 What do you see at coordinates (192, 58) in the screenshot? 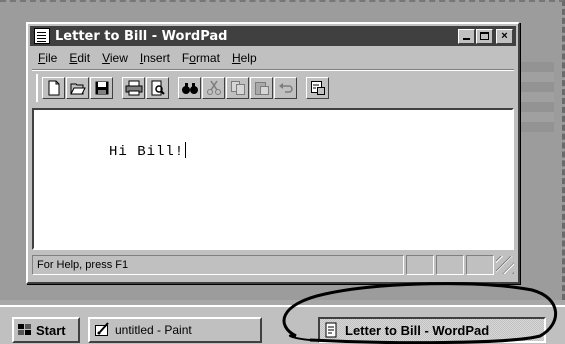
I see `menu-format-accel: o` at bounding box center [192, 58].